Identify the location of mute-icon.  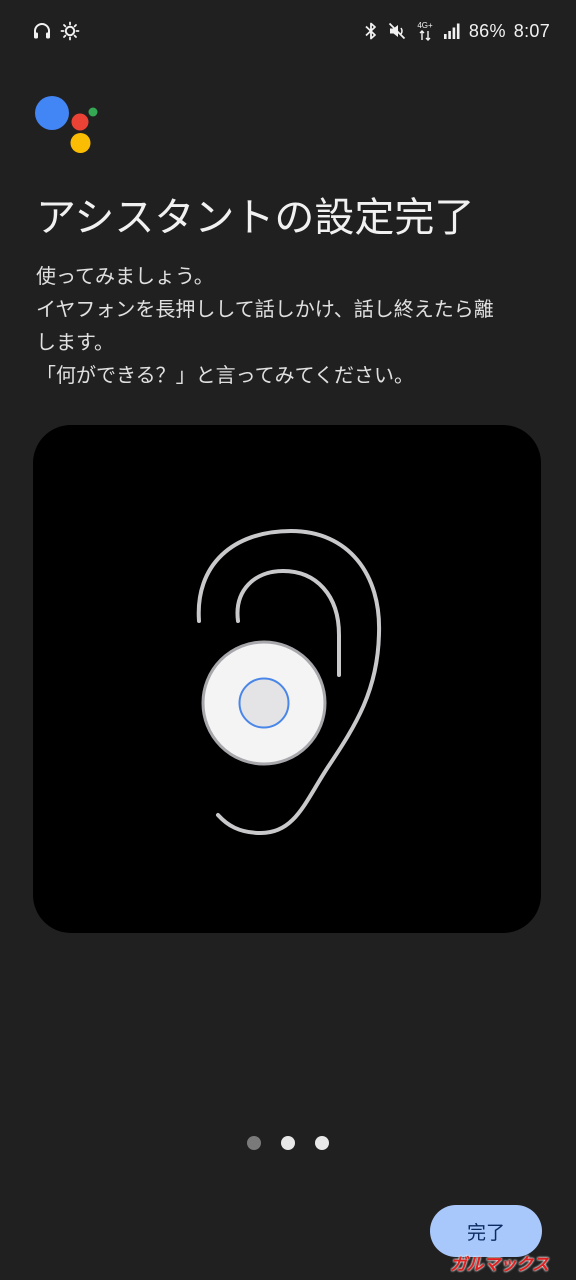
(397, 31).